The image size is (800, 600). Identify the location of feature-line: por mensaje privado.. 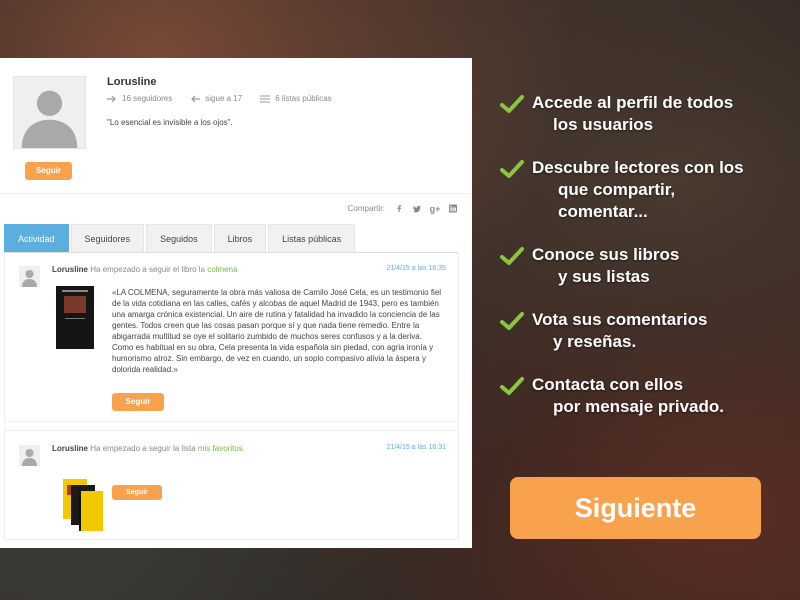
(638, 406).